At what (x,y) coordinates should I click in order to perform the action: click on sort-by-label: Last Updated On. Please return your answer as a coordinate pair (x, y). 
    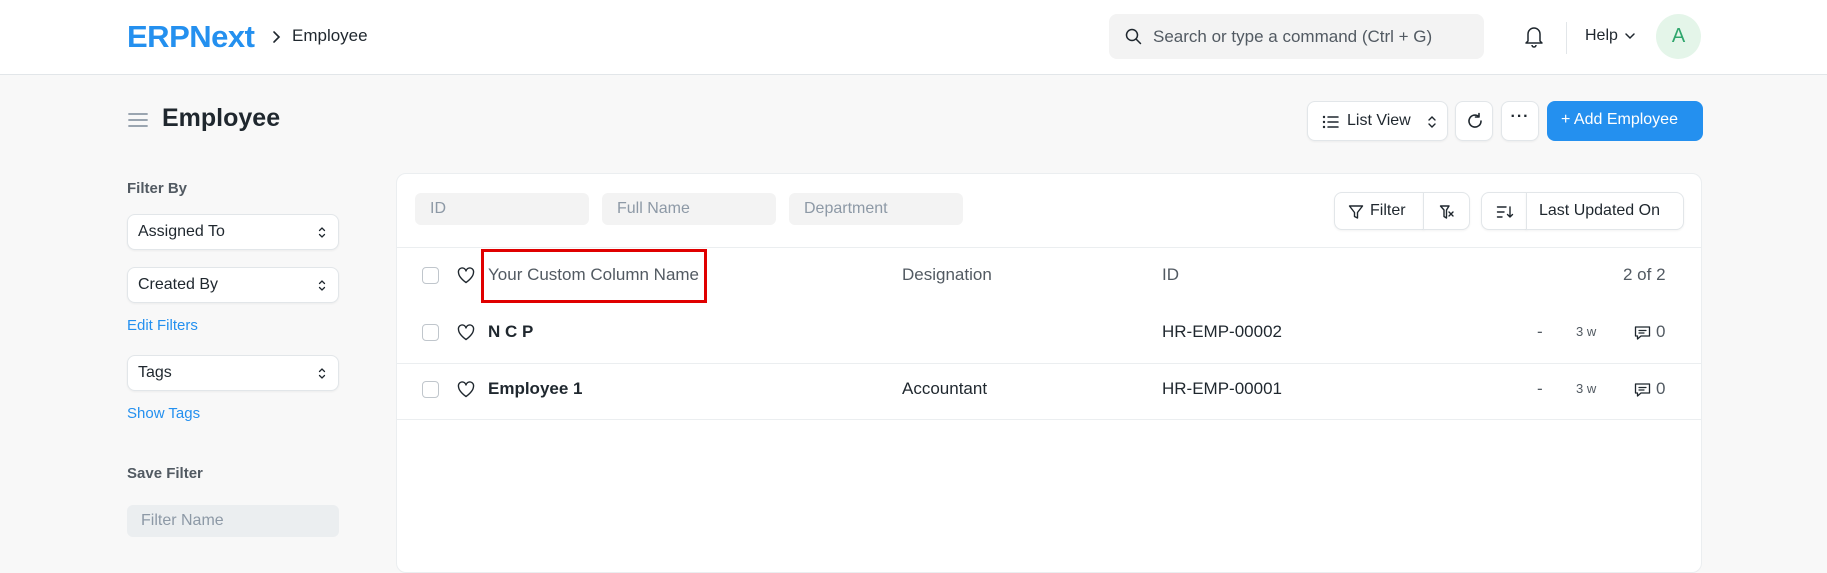
    Looking at the image, I should click on (1599, 210).